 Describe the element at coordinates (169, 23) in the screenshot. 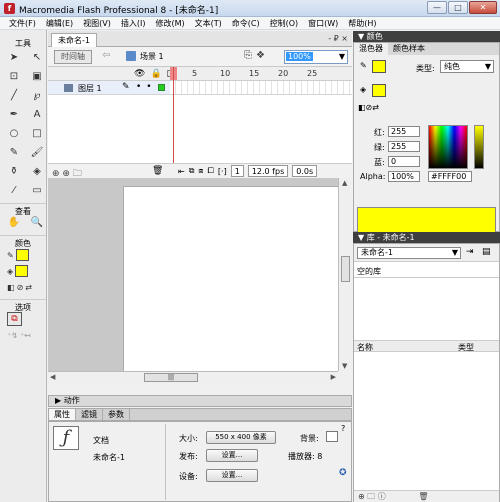

I see `menu-modify: 修改(M)` at that location.